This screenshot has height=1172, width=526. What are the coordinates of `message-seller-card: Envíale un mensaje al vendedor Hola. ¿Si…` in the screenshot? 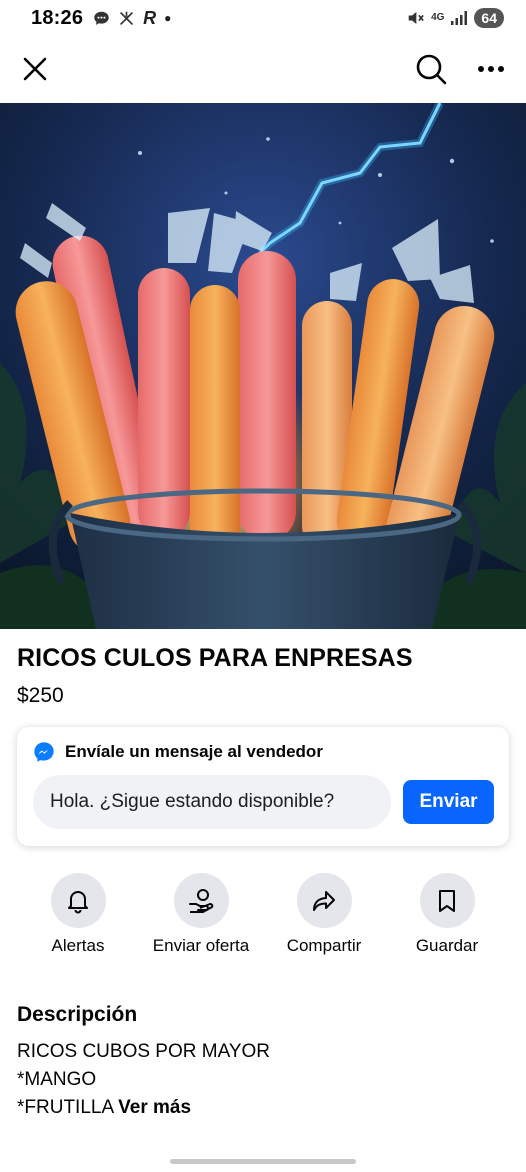 It's located at (263, 786).